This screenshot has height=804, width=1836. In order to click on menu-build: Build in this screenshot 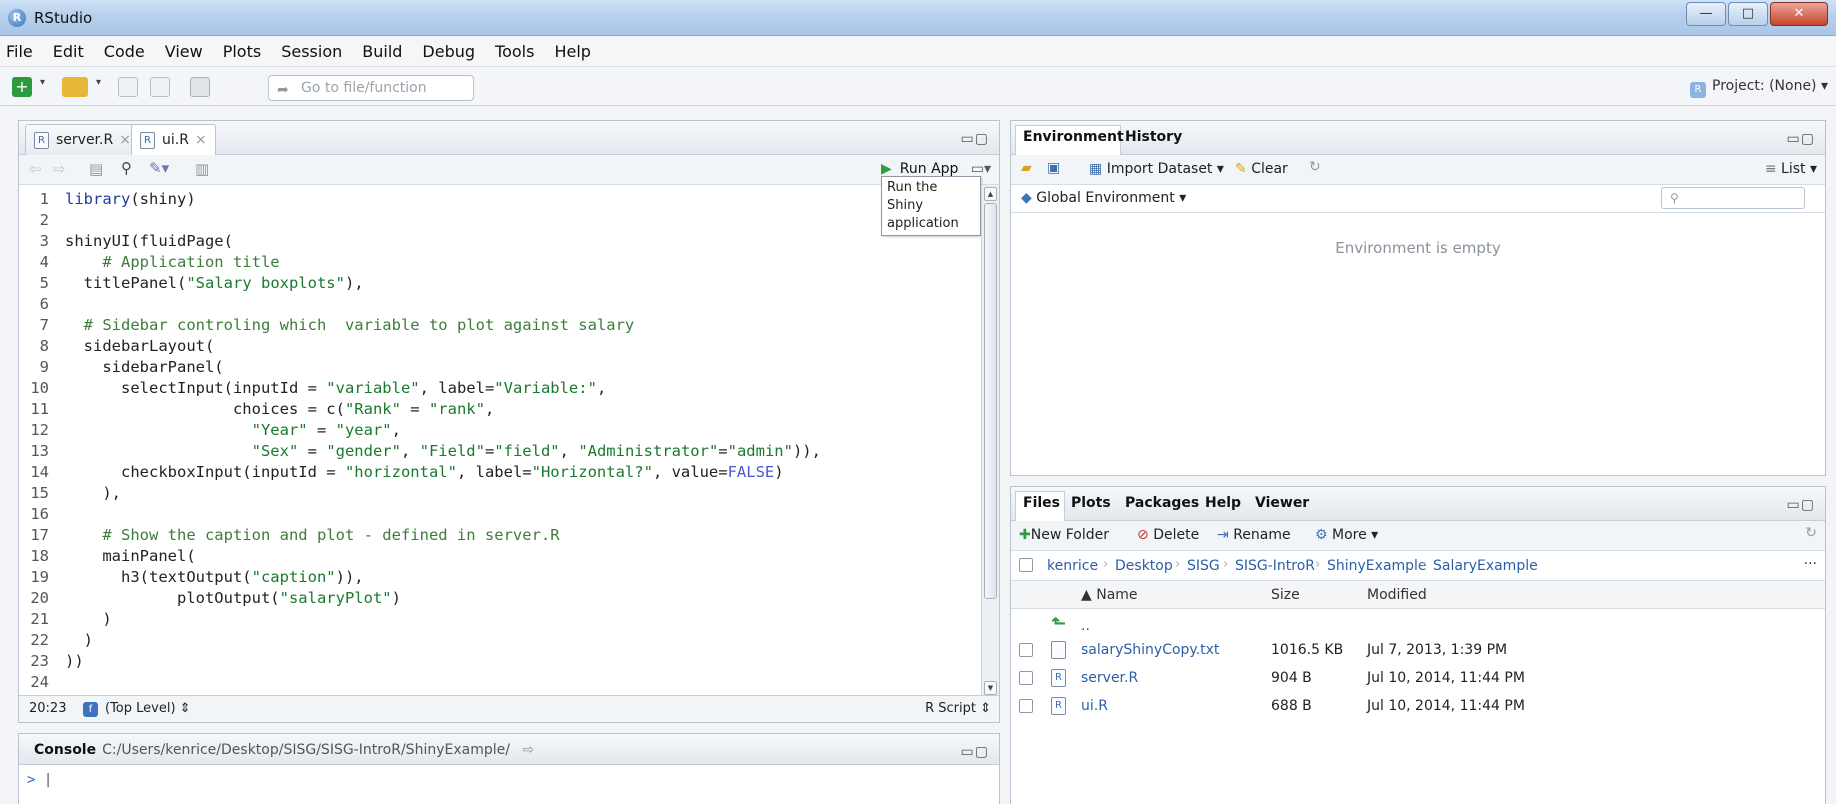, I will do `click(382, 51)`.